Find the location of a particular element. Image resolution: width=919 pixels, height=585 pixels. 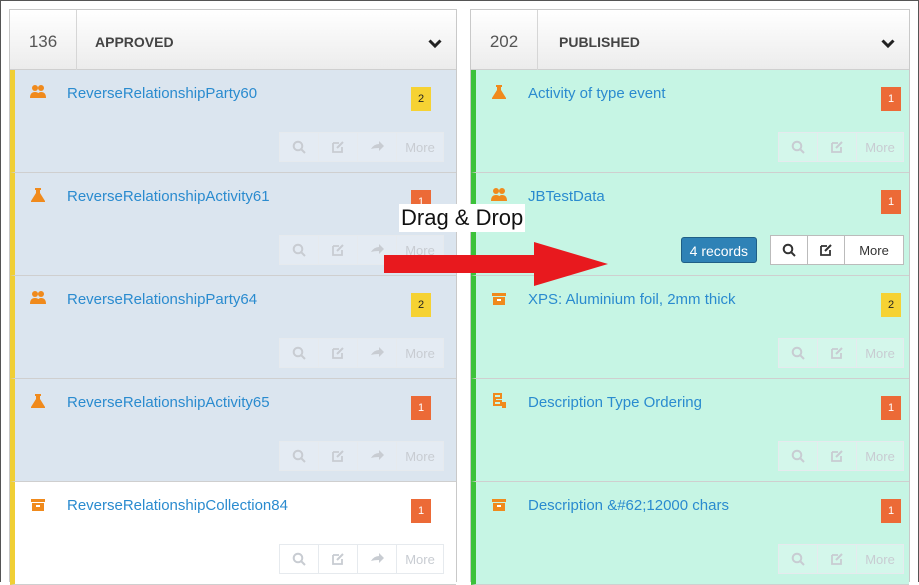

card-description-type-ordering: Description Type Ordering 1 More is located at coordinates (690, 430).